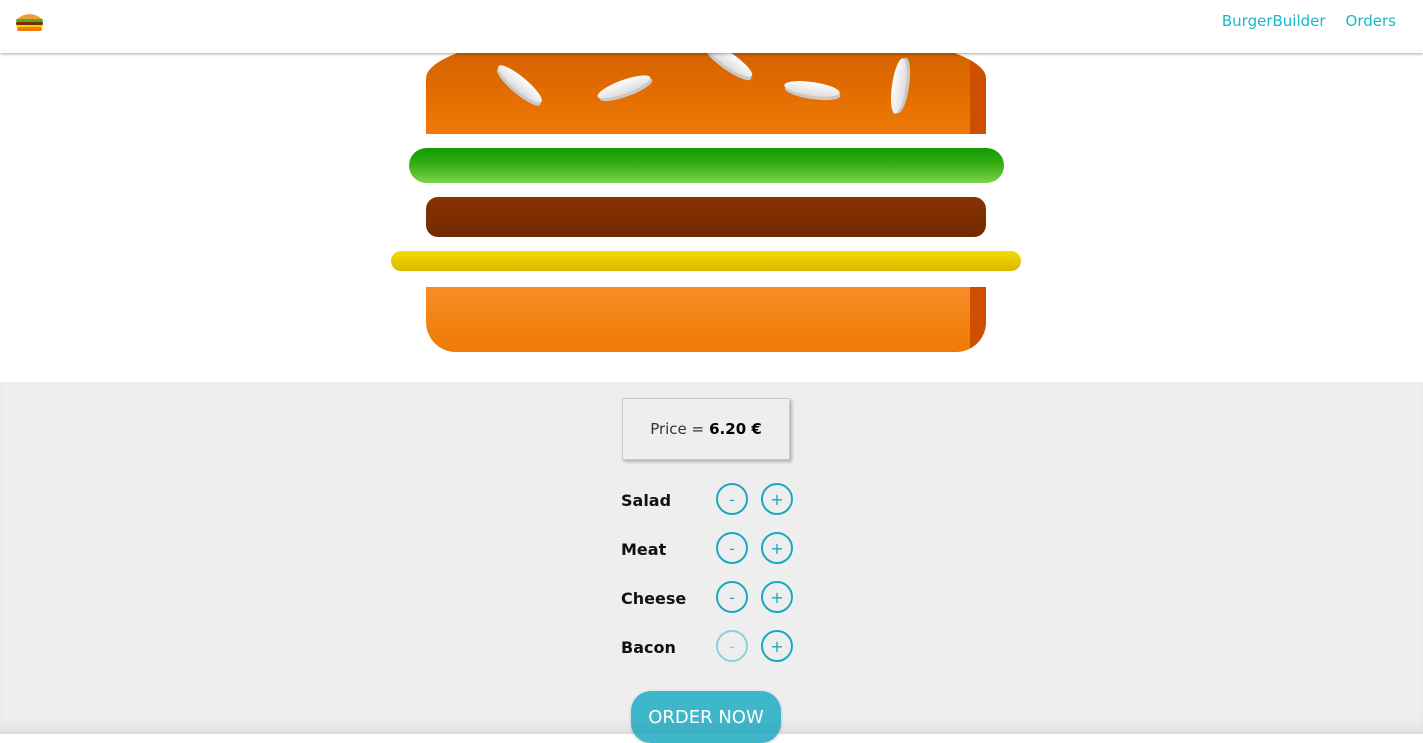 The height and width of the screenshot is (743, 1423). I want to click on control-row-salad: Salad - +, so click(721, 501).